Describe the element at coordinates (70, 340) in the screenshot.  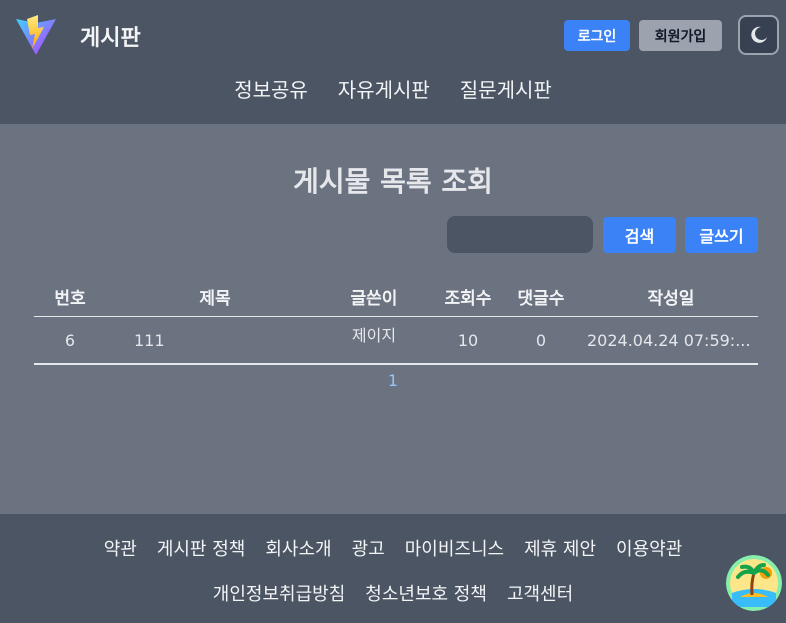
I see `post-number: 6` at that location.